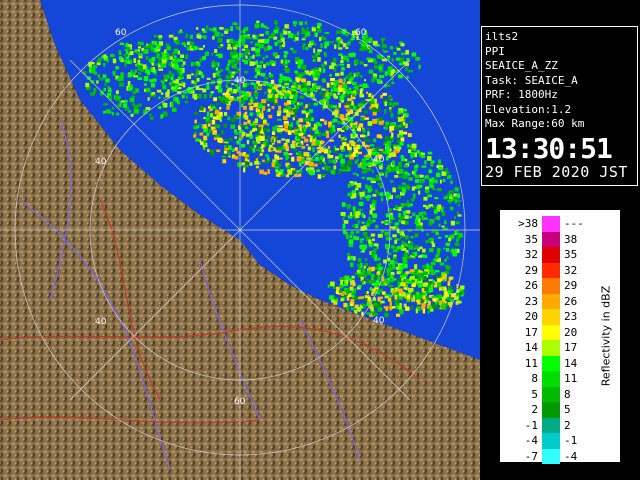 The width and height of the screenshot is (640, 480). Describe the element at coordinates (551, 425) in the screenshot. I see `legend-color-swatch` at that location.